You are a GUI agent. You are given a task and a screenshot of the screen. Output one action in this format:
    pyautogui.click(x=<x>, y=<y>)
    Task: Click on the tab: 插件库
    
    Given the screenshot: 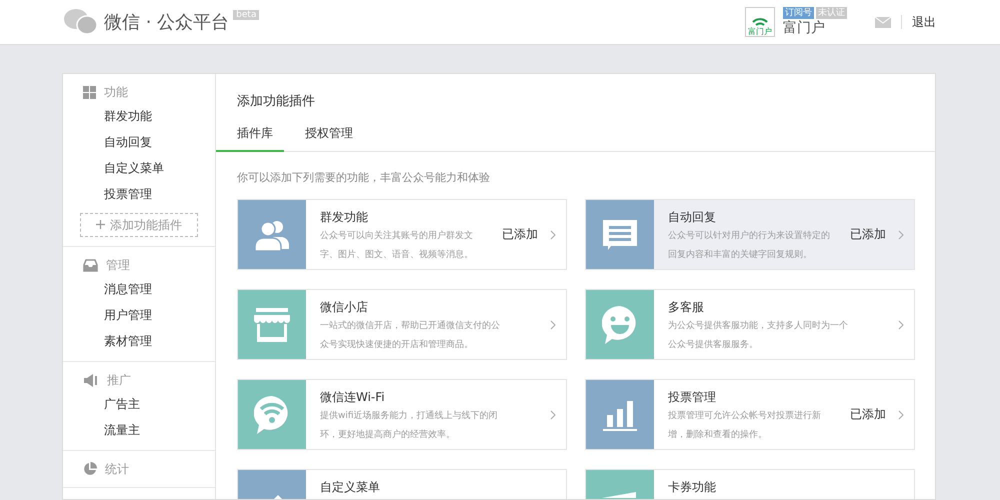 What is the action you would take?
    pyautogui.click(x=250, y=138)
    